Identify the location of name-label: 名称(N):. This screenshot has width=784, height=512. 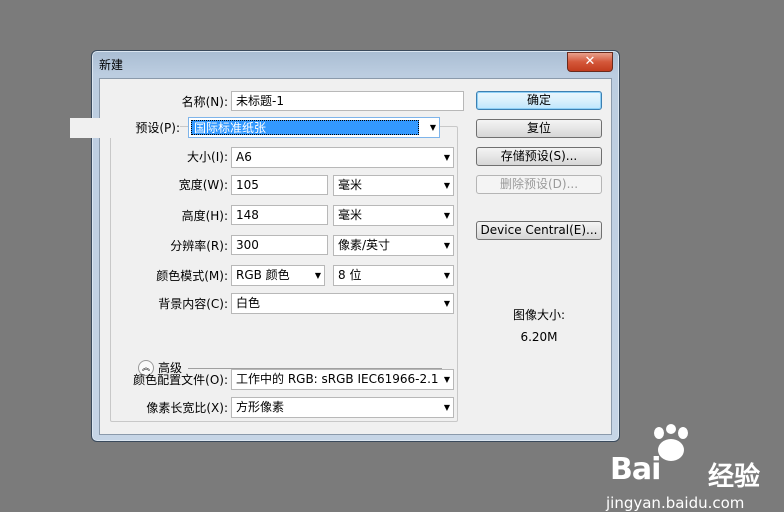
(204, 102).